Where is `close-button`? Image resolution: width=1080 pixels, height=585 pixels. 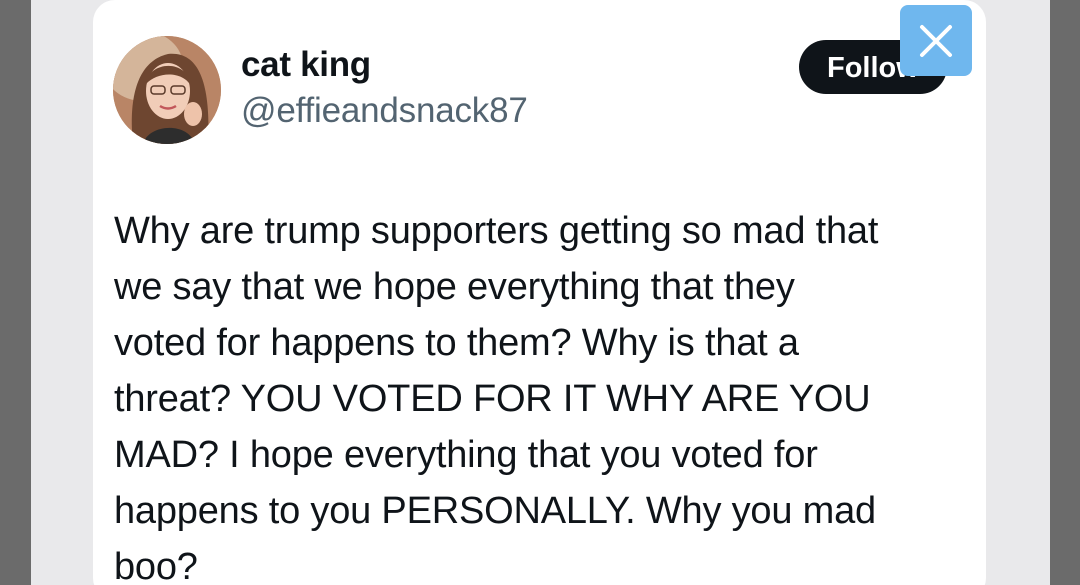
close-button is located at coordinates (936, 40).